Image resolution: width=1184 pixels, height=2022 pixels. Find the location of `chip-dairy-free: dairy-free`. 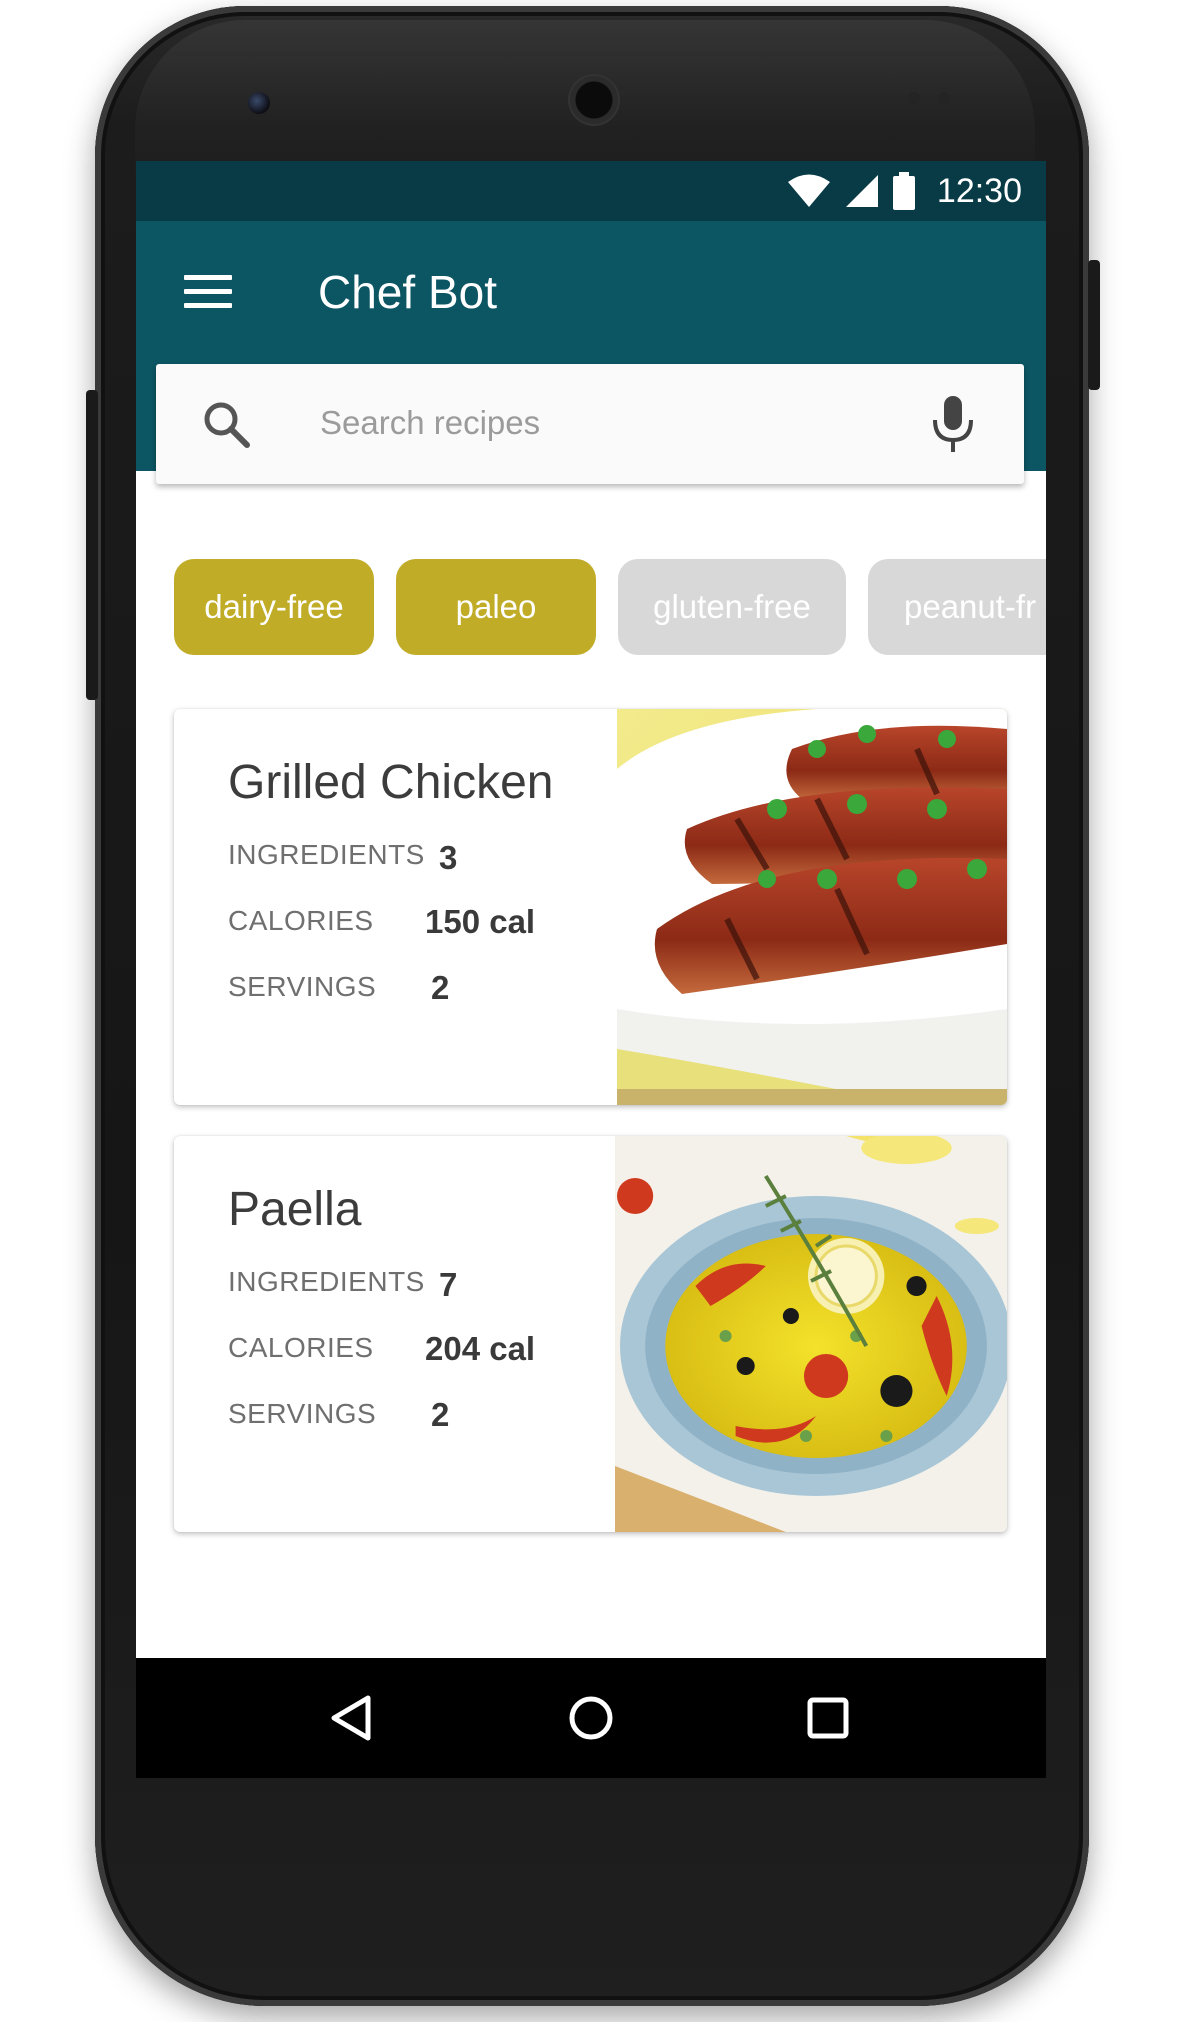

chip-dairy-free: dairy-free is located at coordinates (274, 607).